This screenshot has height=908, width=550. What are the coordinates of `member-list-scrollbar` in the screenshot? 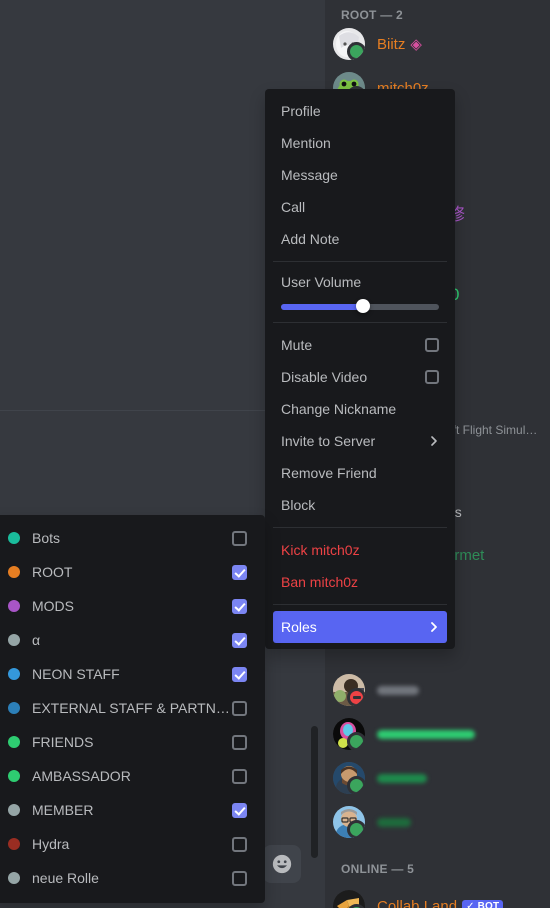 It's located at (314, 792).